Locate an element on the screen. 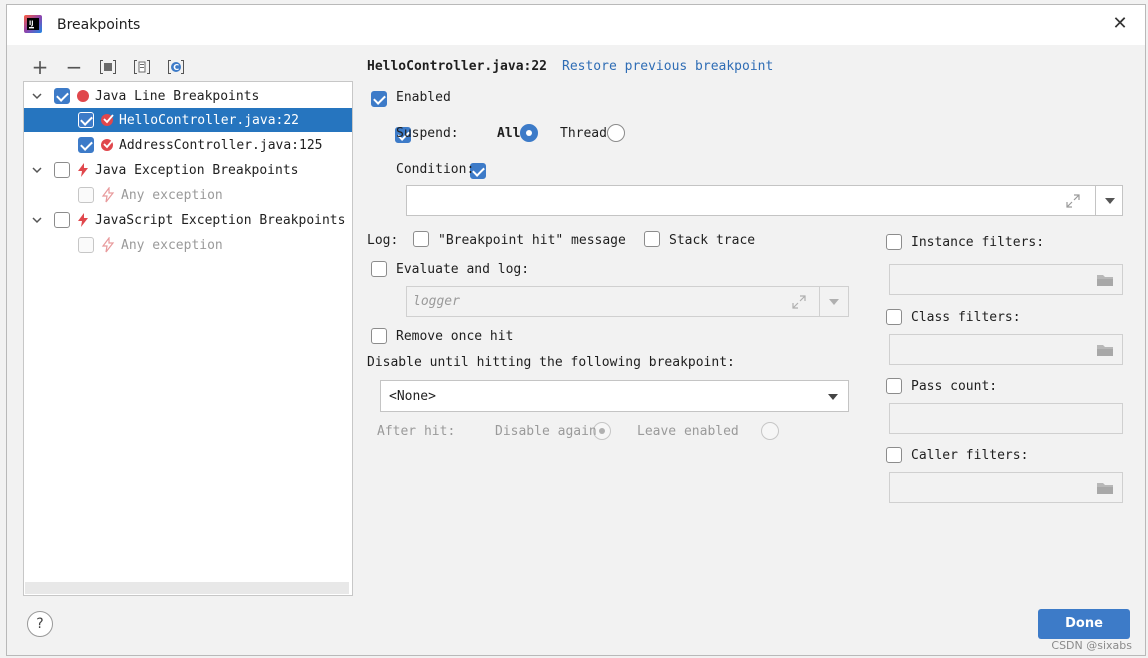 The image size is (1148, 658). after-hit-label: After hit: is located at coordinates (416, 431).